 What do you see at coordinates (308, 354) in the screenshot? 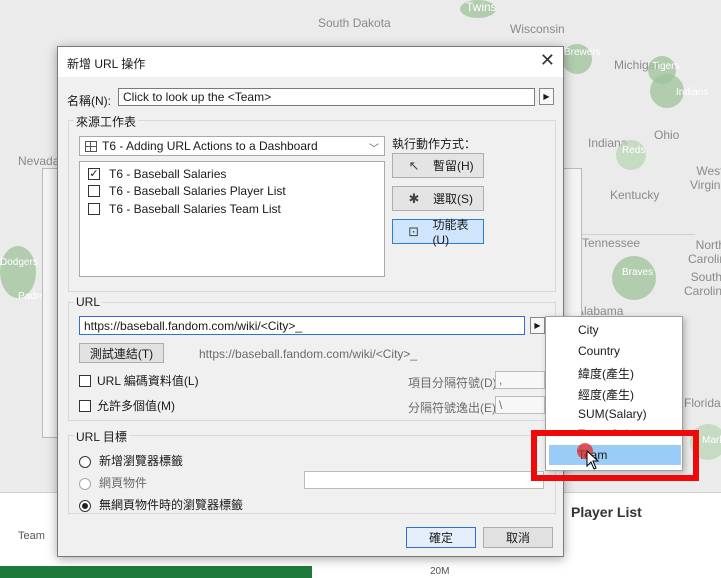
I see `url-preview: https://baseball.fandom.com/wiki/<City>_` at bounding box center [308, 354].